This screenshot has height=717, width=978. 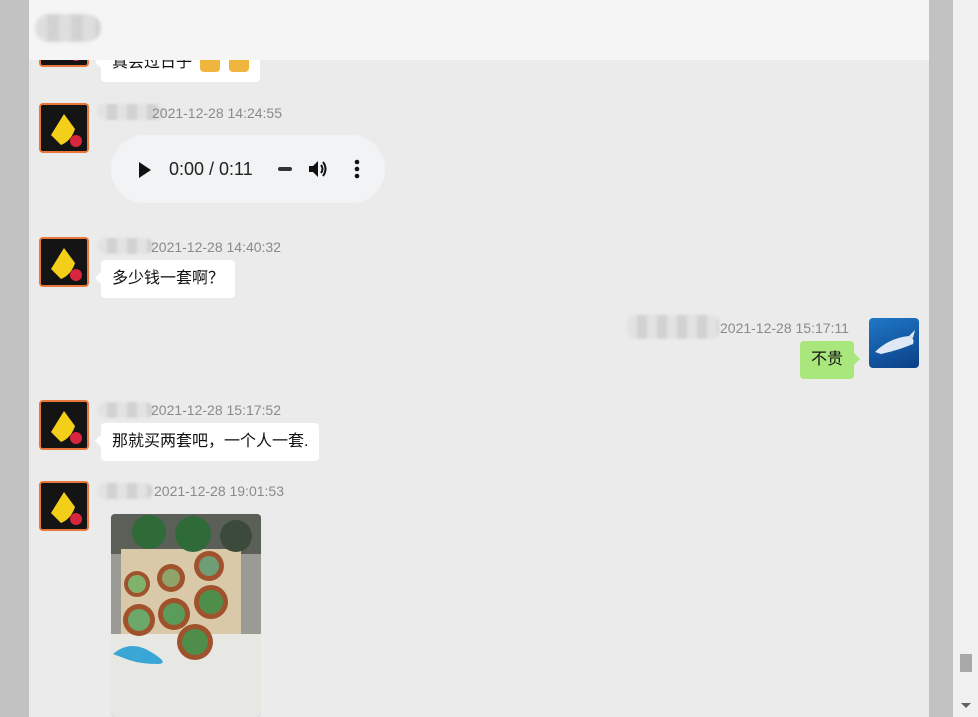 What do you see at coordinates (145, 170) in the screenshot?
I see `play-icon` at bounding box center [145, 170].